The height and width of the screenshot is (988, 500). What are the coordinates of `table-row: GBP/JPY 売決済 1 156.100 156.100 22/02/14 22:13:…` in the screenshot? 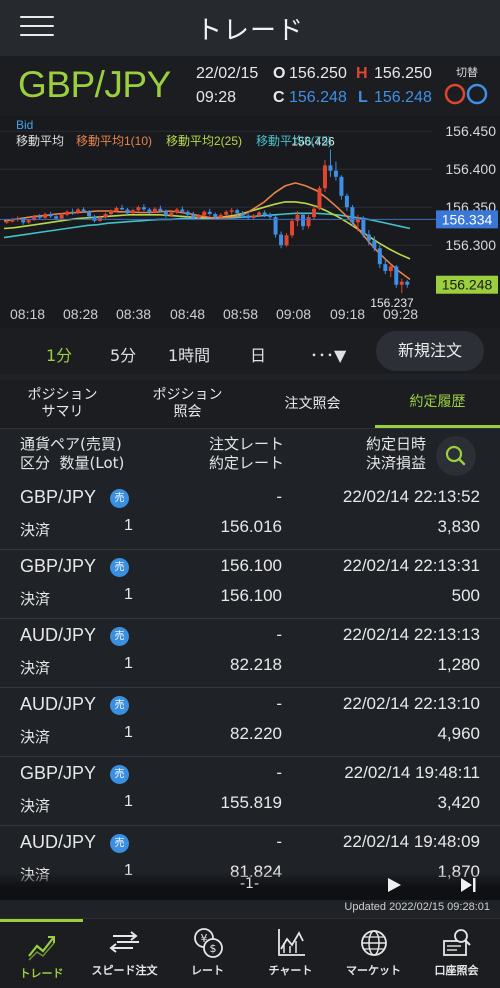 It's located at (250, 584).